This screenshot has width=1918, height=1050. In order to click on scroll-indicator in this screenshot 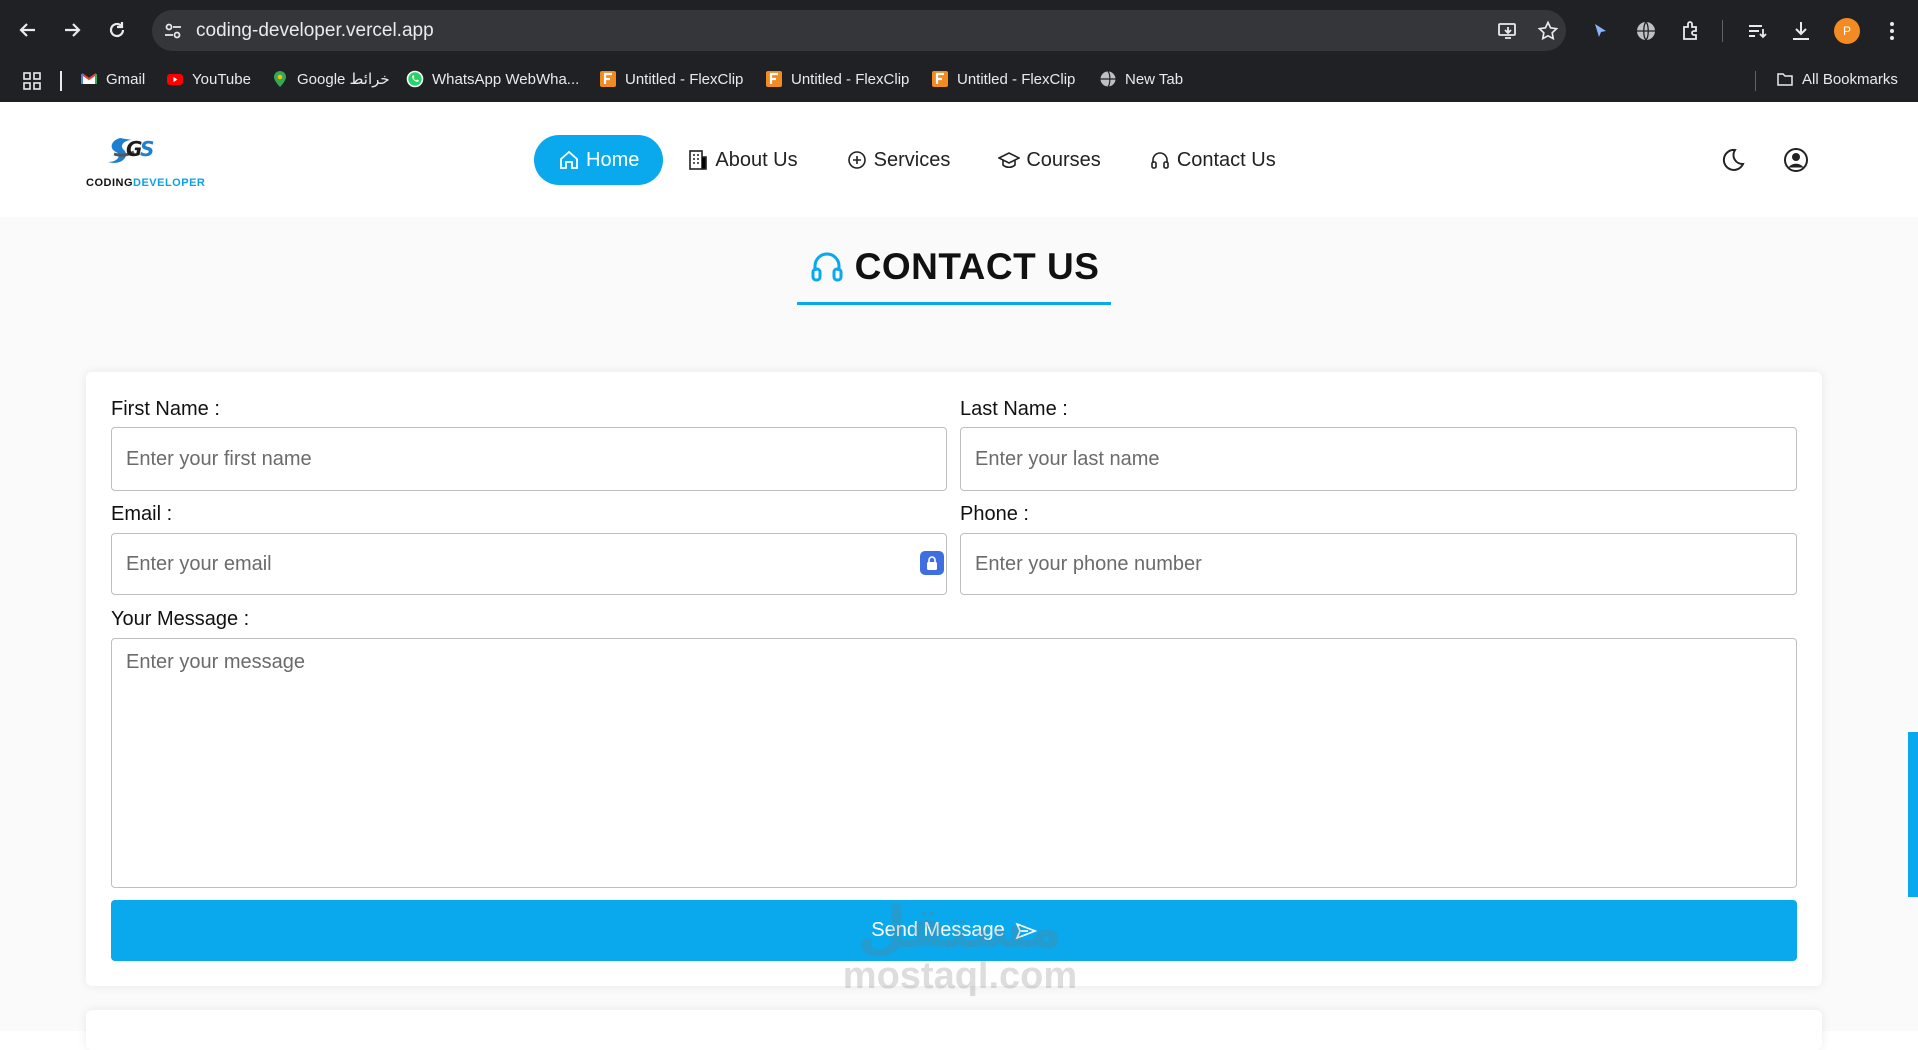, I will do `click(1913, 814)`.